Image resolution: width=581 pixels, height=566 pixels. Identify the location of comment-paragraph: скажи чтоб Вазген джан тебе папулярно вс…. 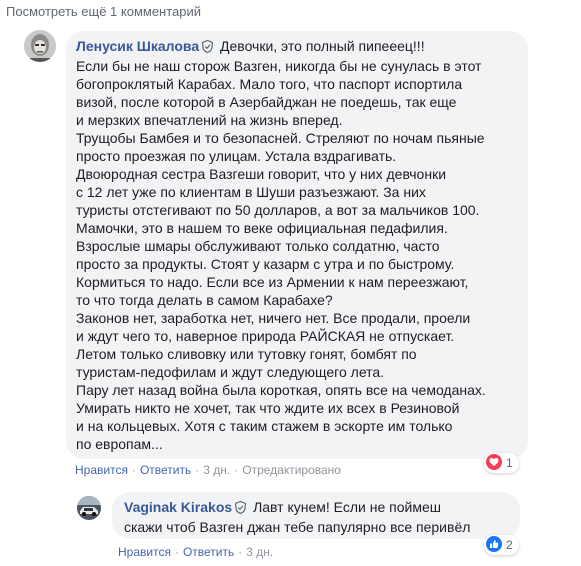
(297, 527).